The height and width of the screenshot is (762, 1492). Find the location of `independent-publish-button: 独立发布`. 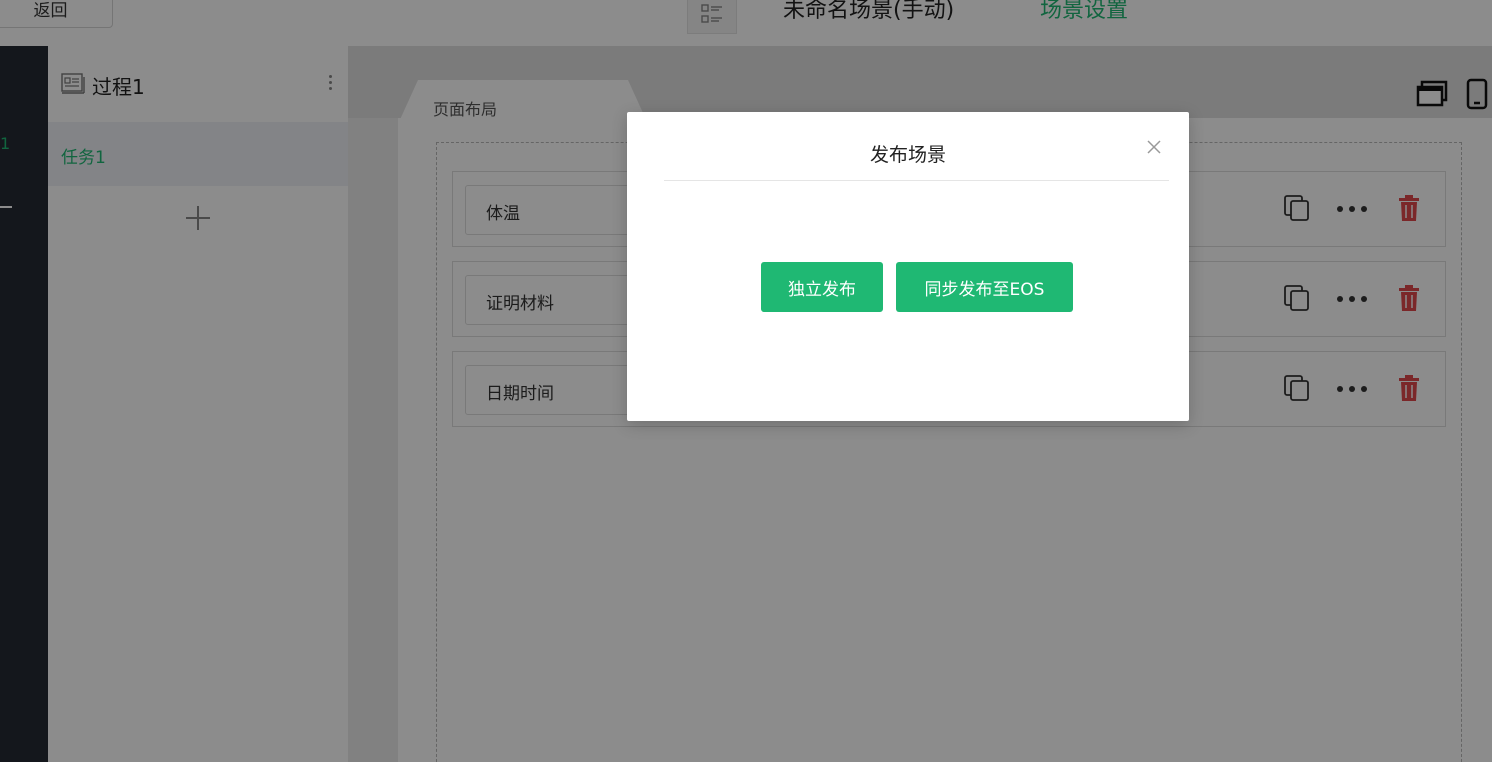

independent-publish-button: 独立发布 is located at coordinates (822, 287).